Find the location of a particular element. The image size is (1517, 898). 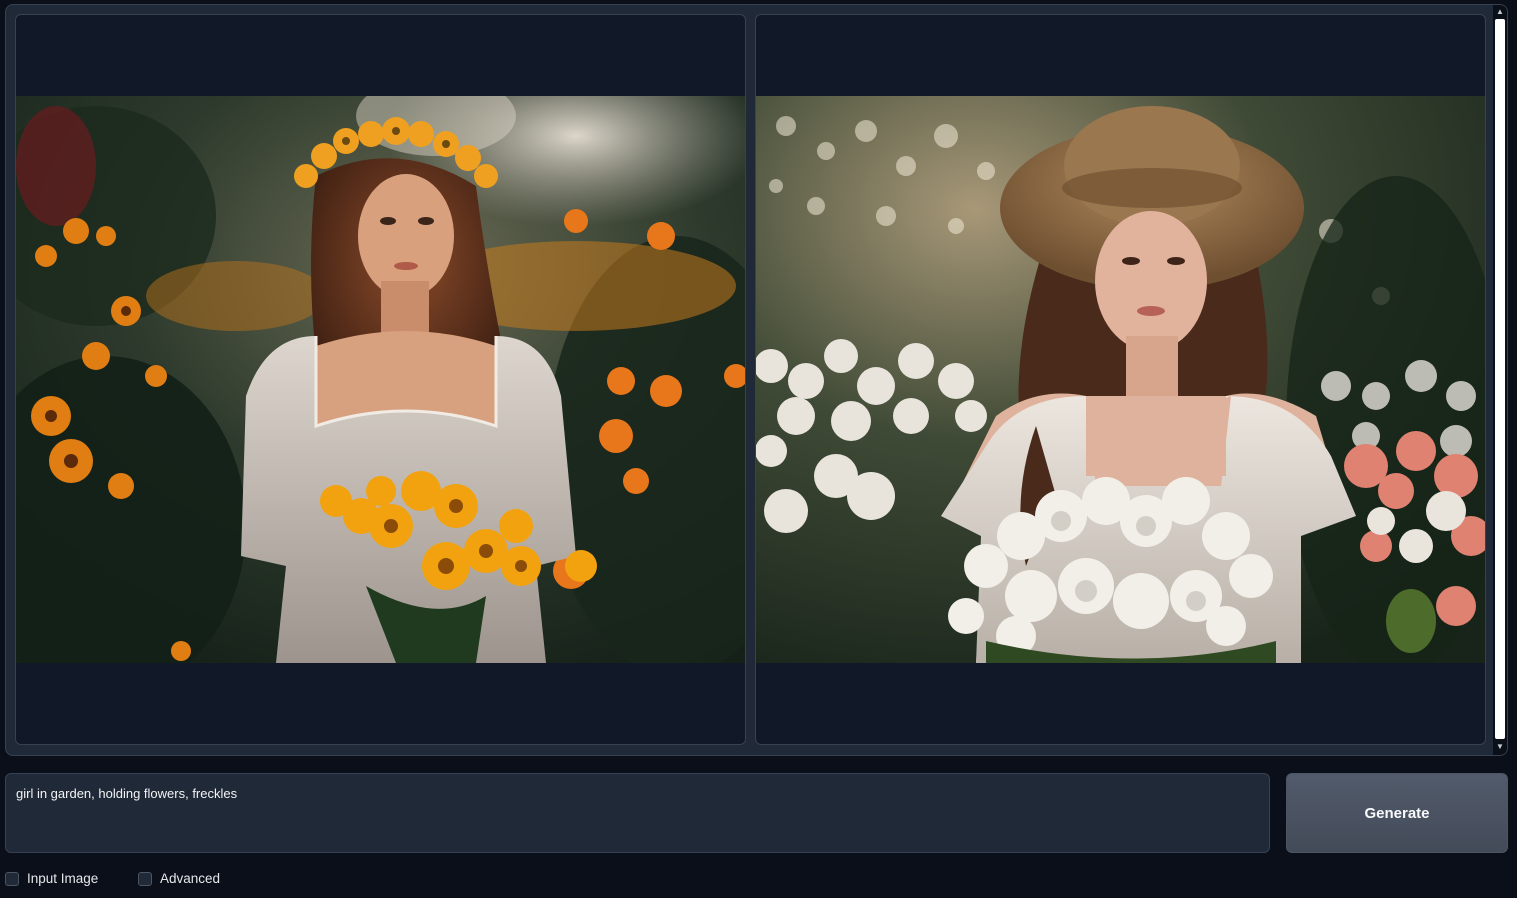

scroll-thumb is located at coordinates (1500, 379).